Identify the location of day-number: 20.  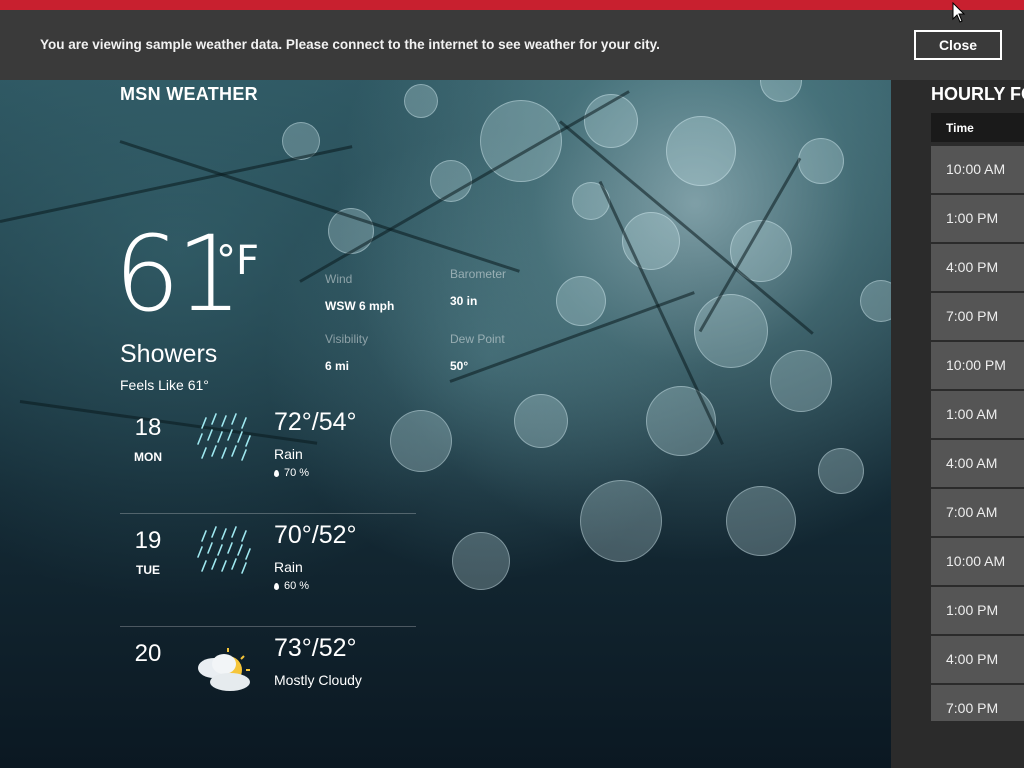
(148, 653).